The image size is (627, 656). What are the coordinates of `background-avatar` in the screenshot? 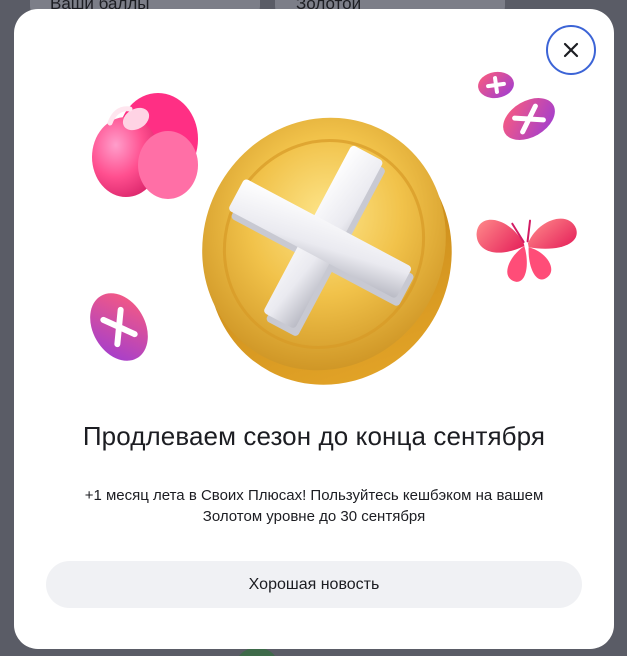 It's located at (257, 652).